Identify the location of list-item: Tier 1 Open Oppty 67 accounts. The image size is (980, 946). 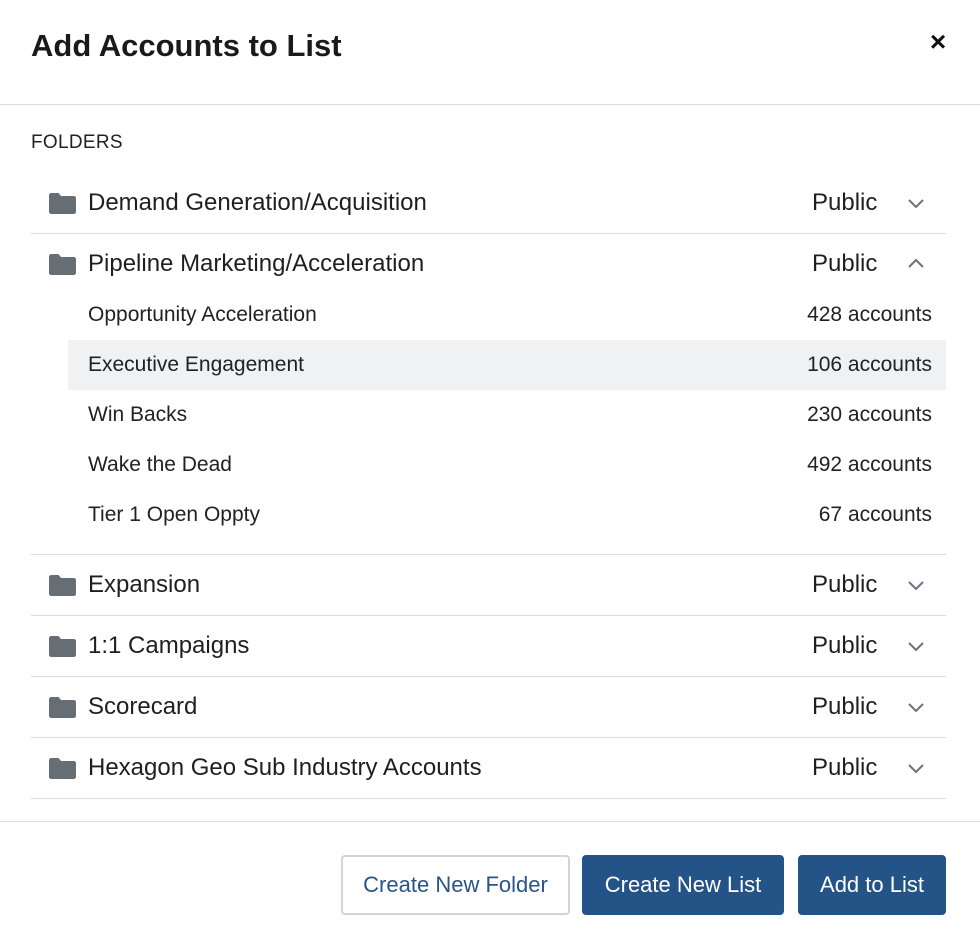
(507, 515).